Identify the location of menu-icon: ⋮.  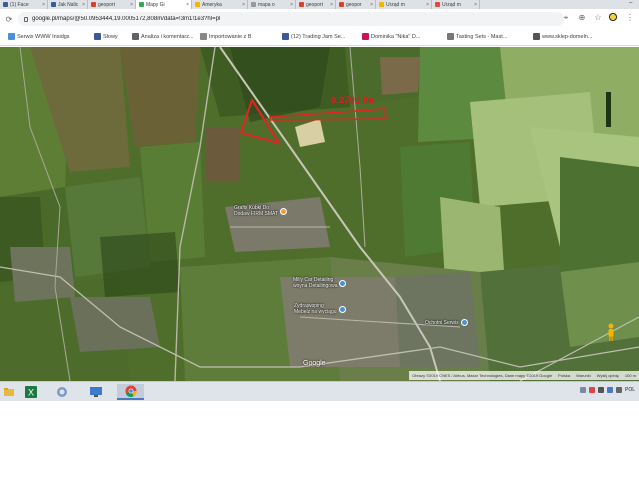
(630, 18).